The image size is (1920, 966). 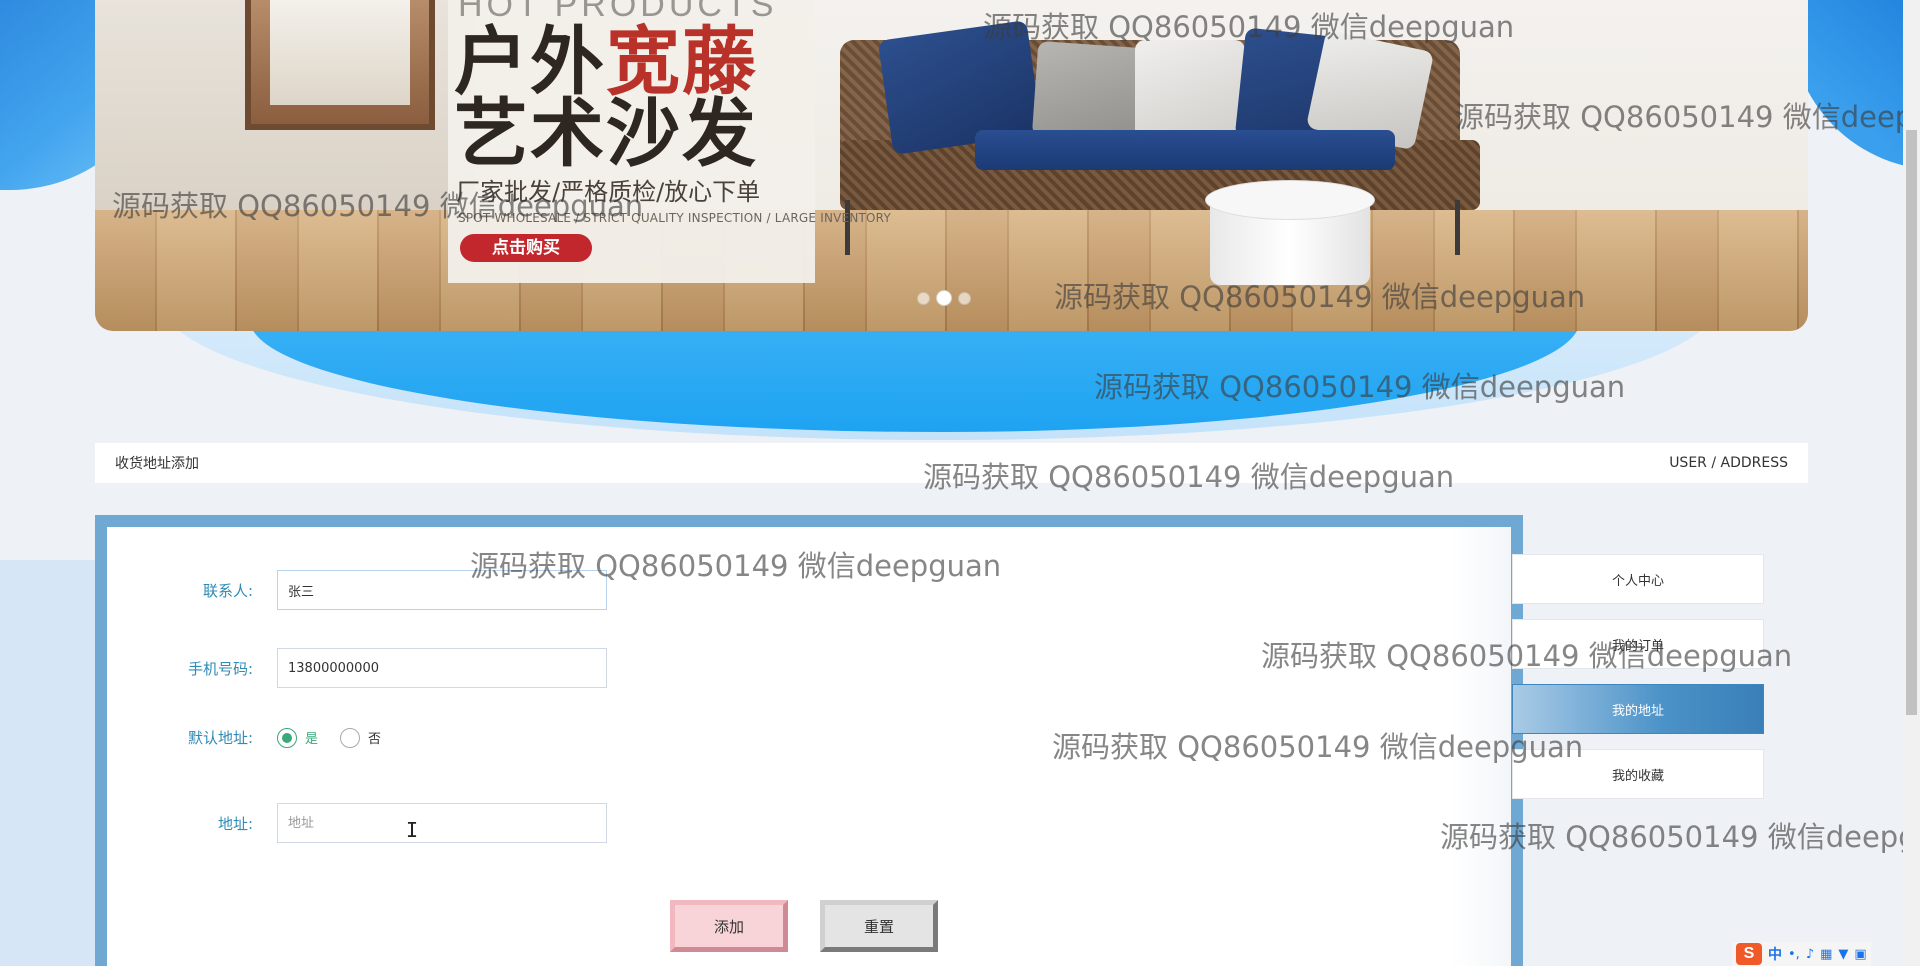 What do you see at coordinates (1775, 954) in the screenshot?
I see `ime-mode-indicator: 中` at bounding box center [1775, 954].